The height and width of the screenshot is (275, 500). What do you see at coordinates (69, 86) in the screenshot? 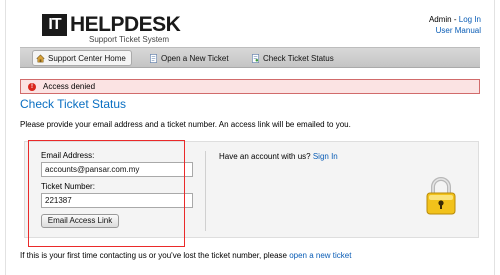
I see `error-message: Access denied` at bounding box center [69, 86].